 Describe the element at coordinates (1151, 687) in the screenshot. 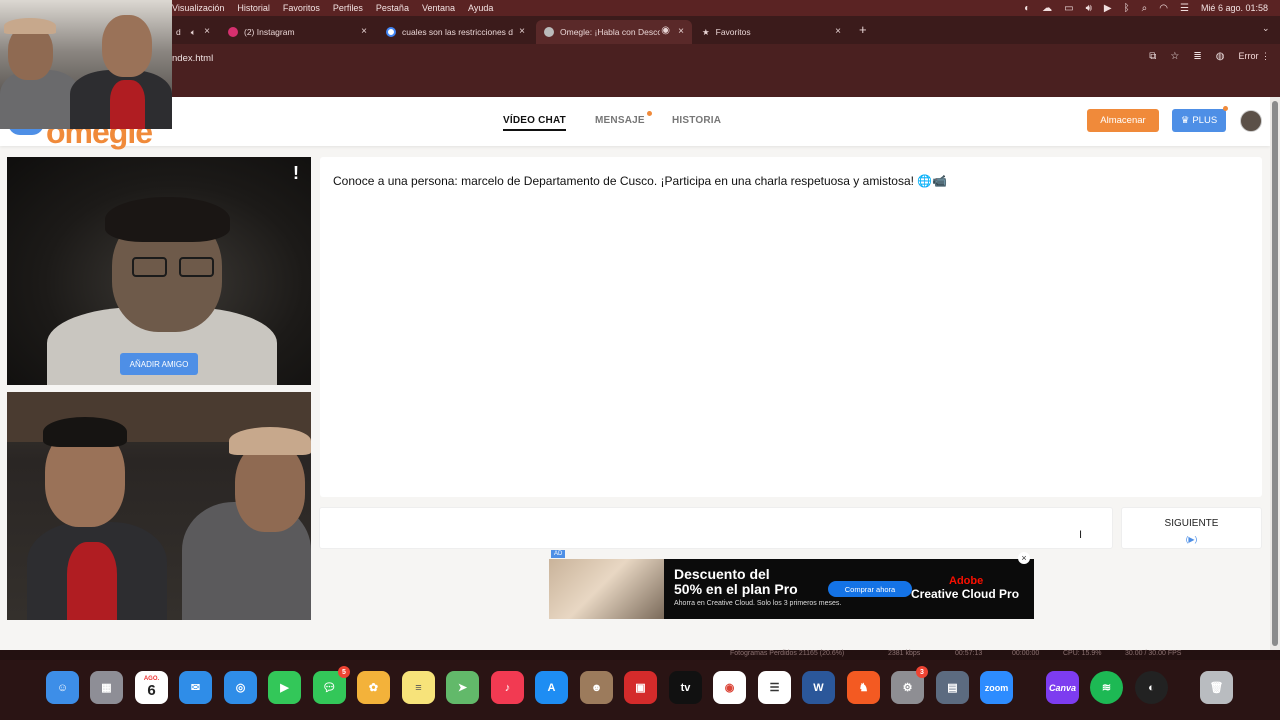

I see `obs-studio-icon: ◐` at that location.